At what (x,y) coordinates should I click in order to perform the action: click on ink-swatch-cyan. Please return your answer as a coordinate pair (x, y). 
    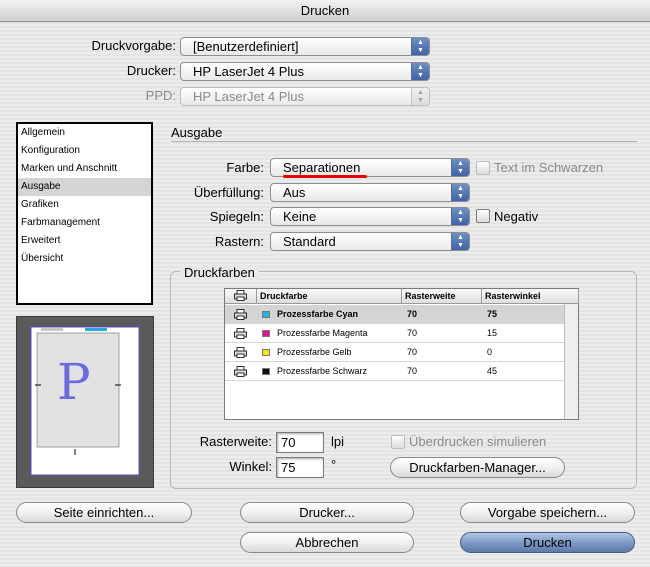
    Looking at the image, I should click on (266, 314).